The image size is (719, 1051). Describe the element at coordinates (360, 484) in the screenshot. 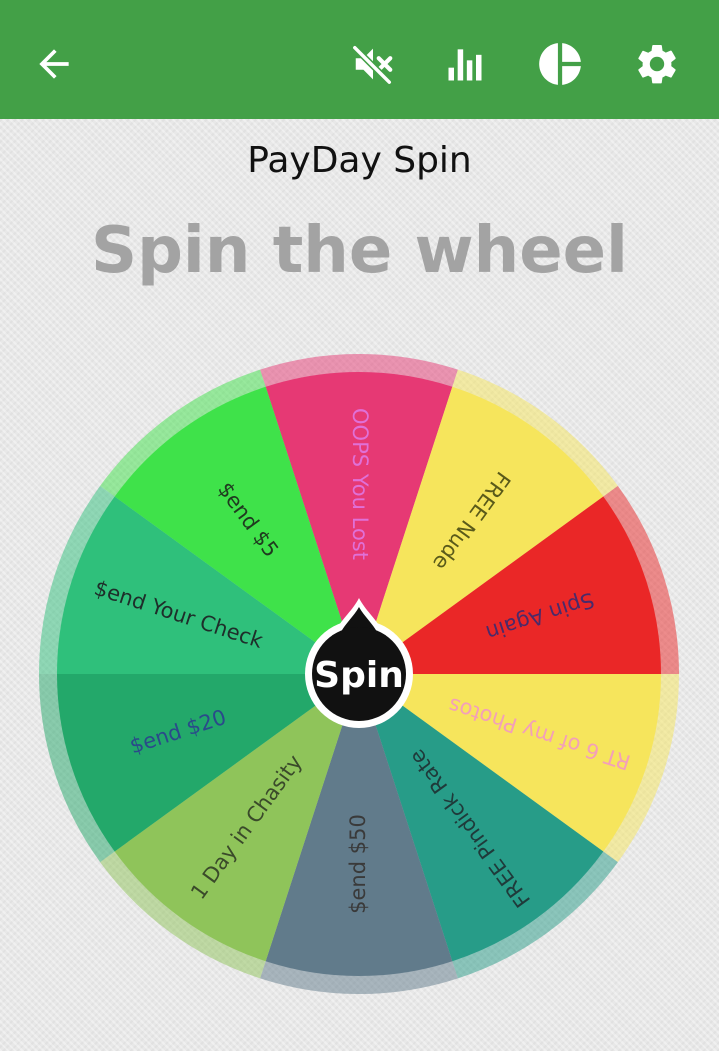

I see `wheel-segment-label: OOPS You Lost` at that location.